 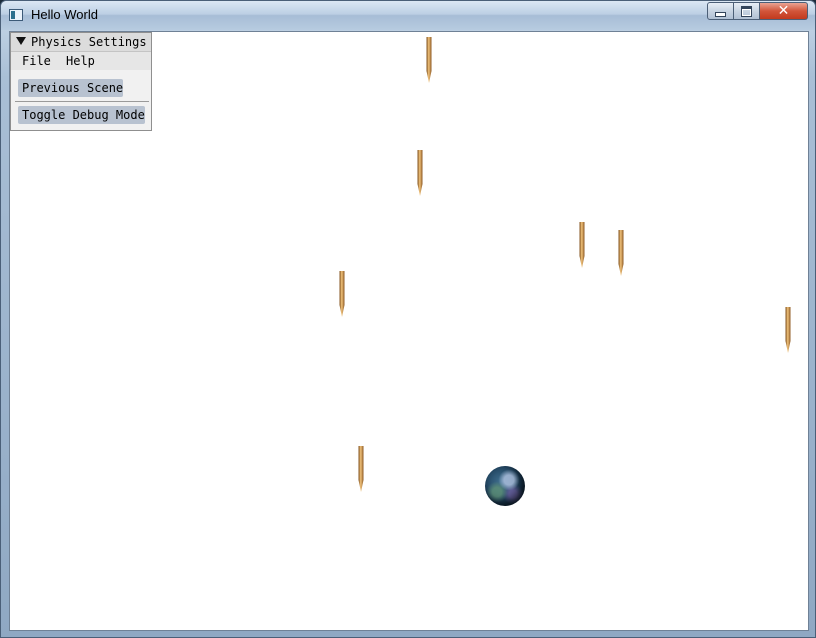 What do you see at coordinates (16, 15) in the screenshot?
I see `app-icon` at bounding box center [16, 15].